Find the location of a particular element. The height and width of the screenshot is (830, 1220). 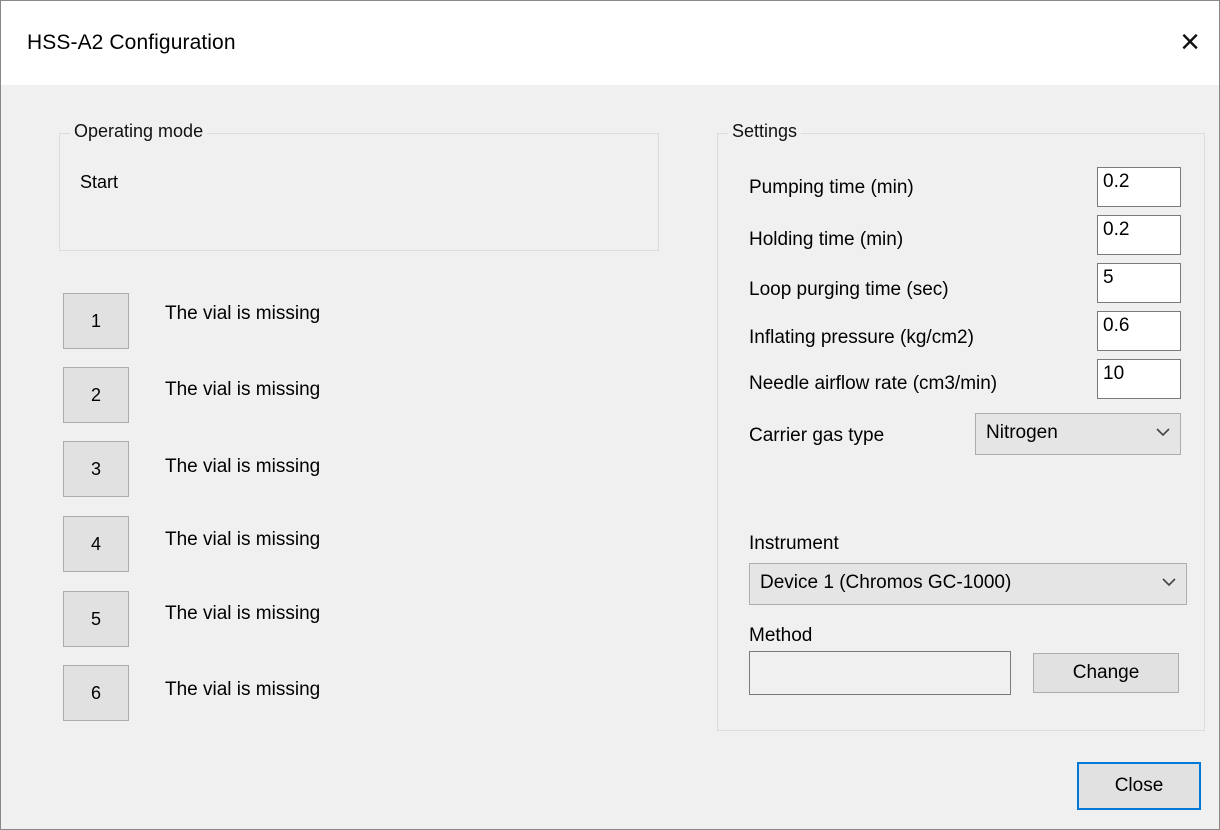

settings-legend: Settings is located at coordinates (765, 131).